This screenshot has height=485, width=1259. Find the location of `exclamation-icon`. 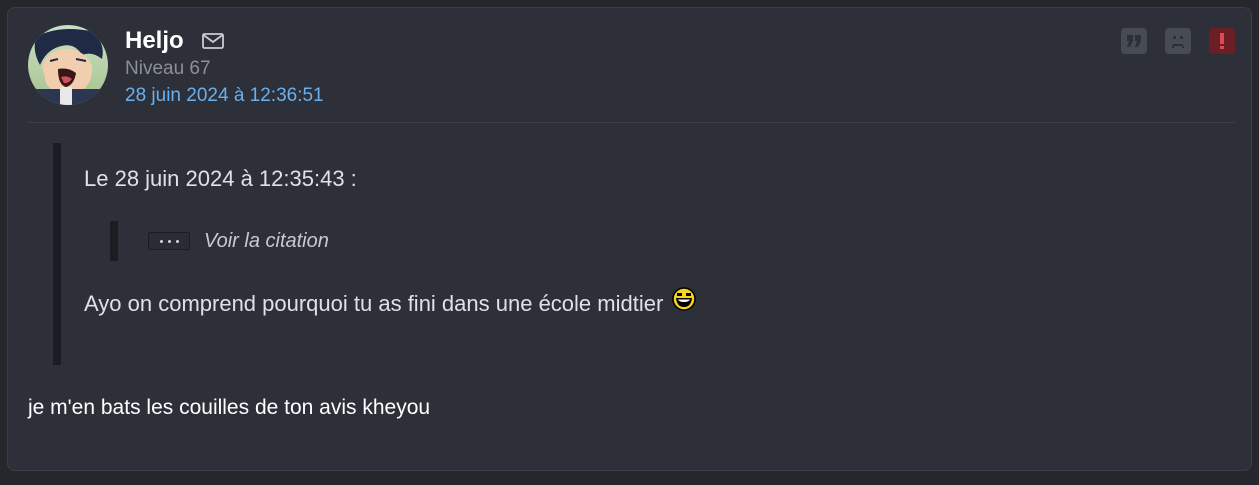

exclamation-icon is located at coordinates (1222, 41).